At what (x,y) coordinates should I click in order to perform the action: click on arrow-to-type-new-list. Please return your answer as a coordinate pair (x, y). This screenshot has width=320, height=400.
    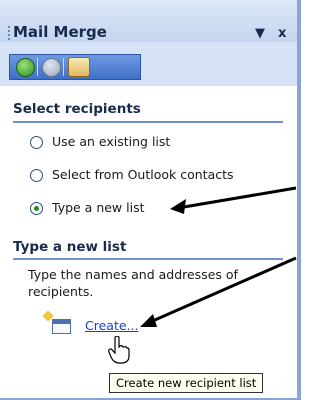
    Looking at the image, I should click on (237, 198).